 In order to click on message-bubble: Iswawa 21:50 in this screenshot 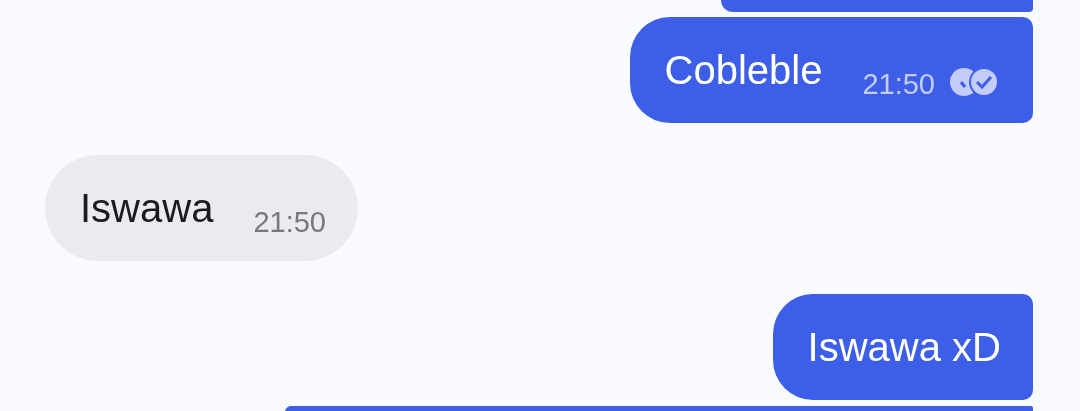, I will do `click(201, 208)`.